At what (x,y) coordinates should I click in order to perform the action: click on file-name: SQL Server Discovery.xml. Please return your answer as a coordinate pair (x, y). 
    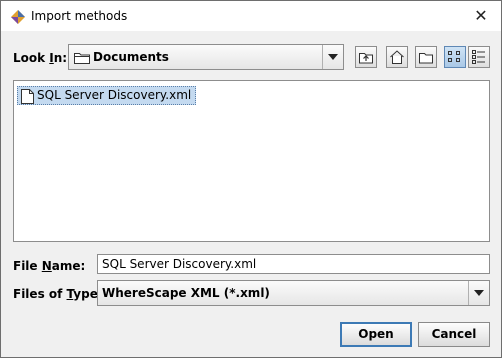
    Looking at the image, I should click on (114, 95).